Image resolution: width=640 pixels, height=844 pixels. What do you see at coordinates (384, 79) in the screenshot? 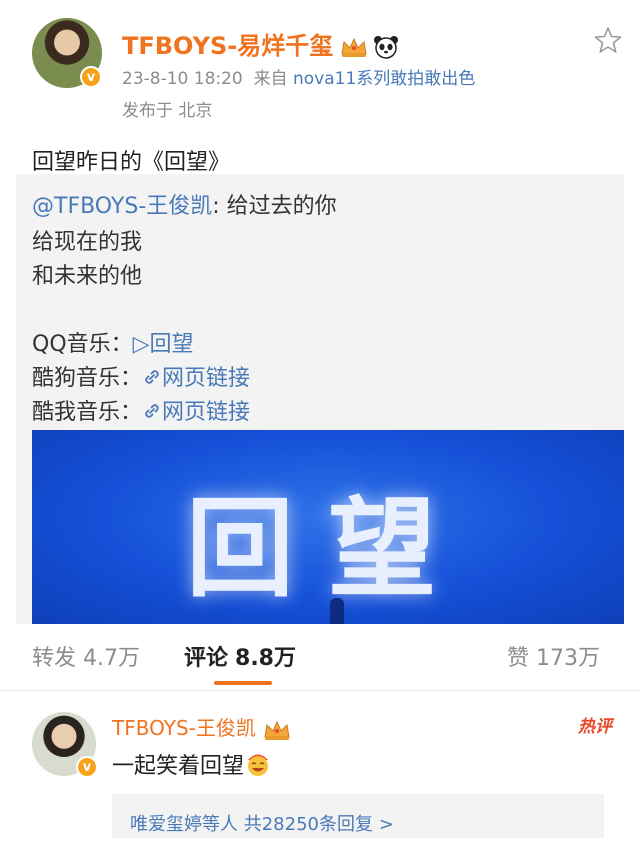
I see `device-link: nova11系列敢拍敢出色` at bounding box center [384, 79].